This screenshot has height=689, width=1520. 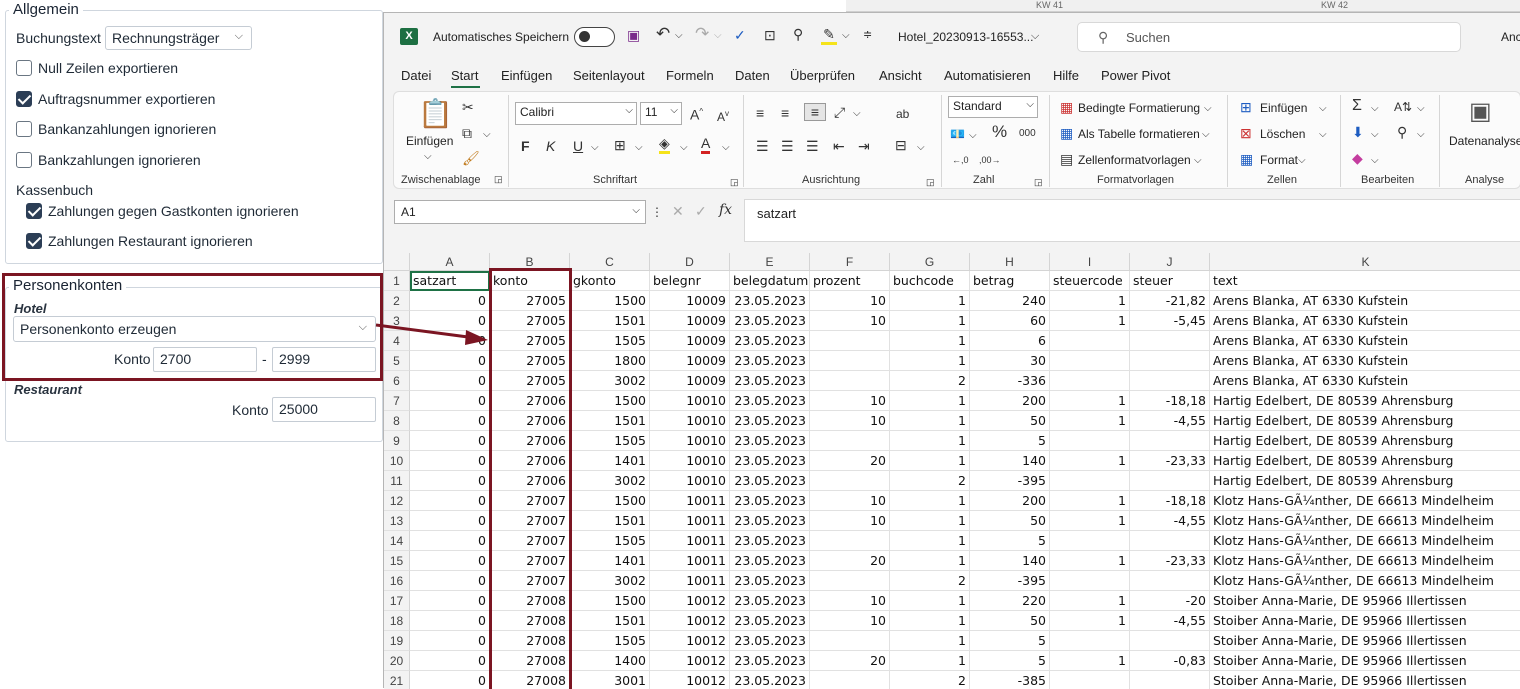 What do you see at coordinates (1365, 321) in the screenshot?
I see `table-cell: Arens Blanka, AT 6330 Kufstein` at bounding box center [1365, 321].